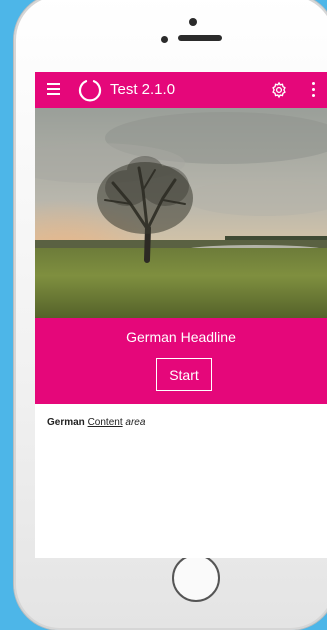 Image resolution: width=327 pixels, height=630 pixels. I want to click on front-camera, so click(164, 39).